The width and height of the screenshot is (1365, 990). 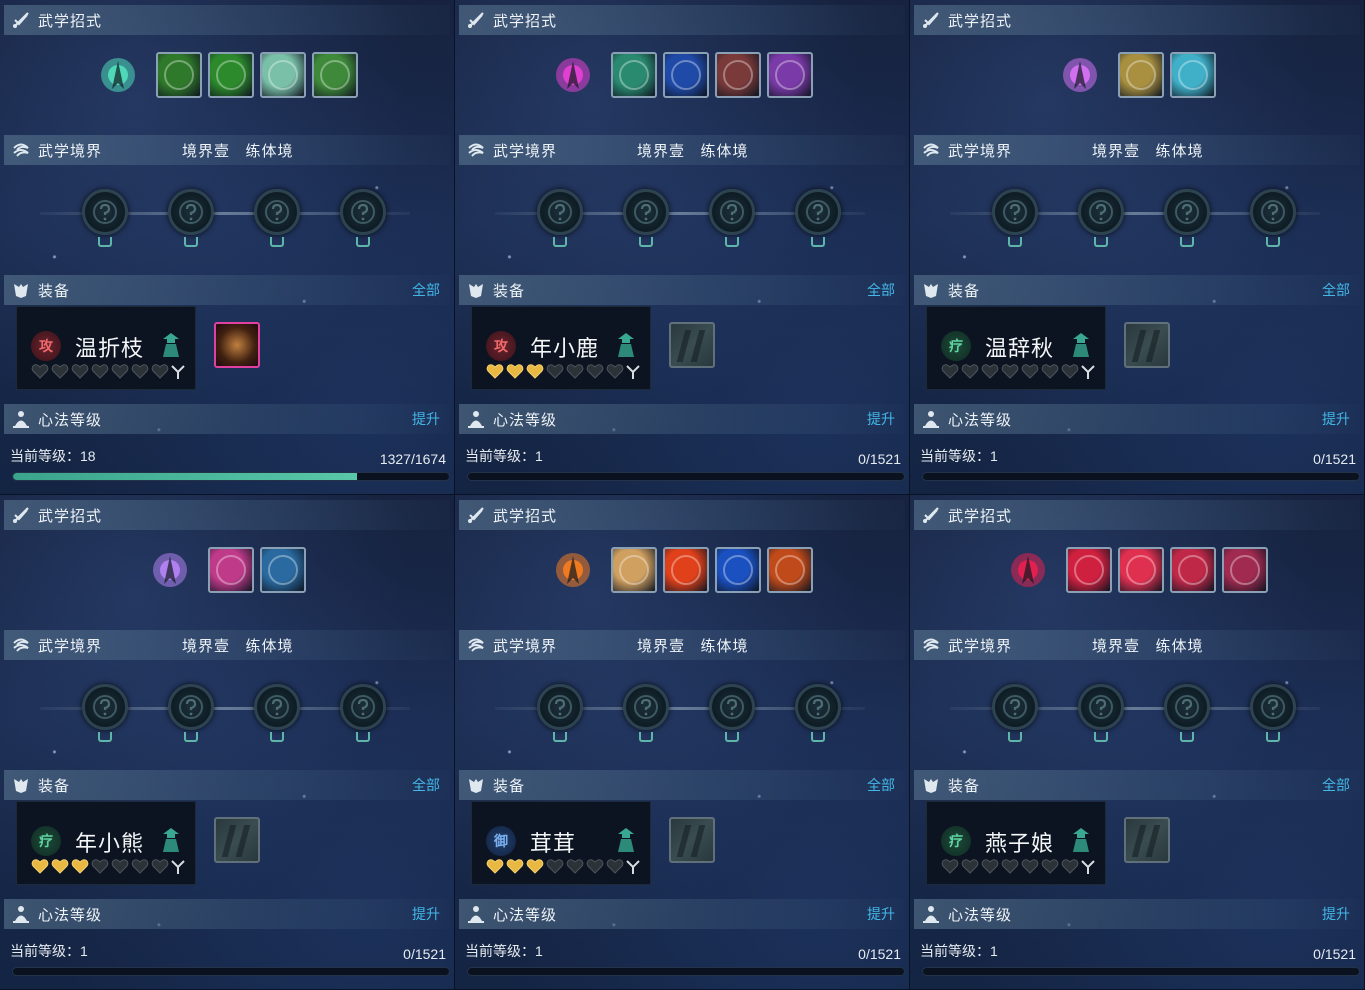 I want to click on skill-row, so click(x=682, y=75).